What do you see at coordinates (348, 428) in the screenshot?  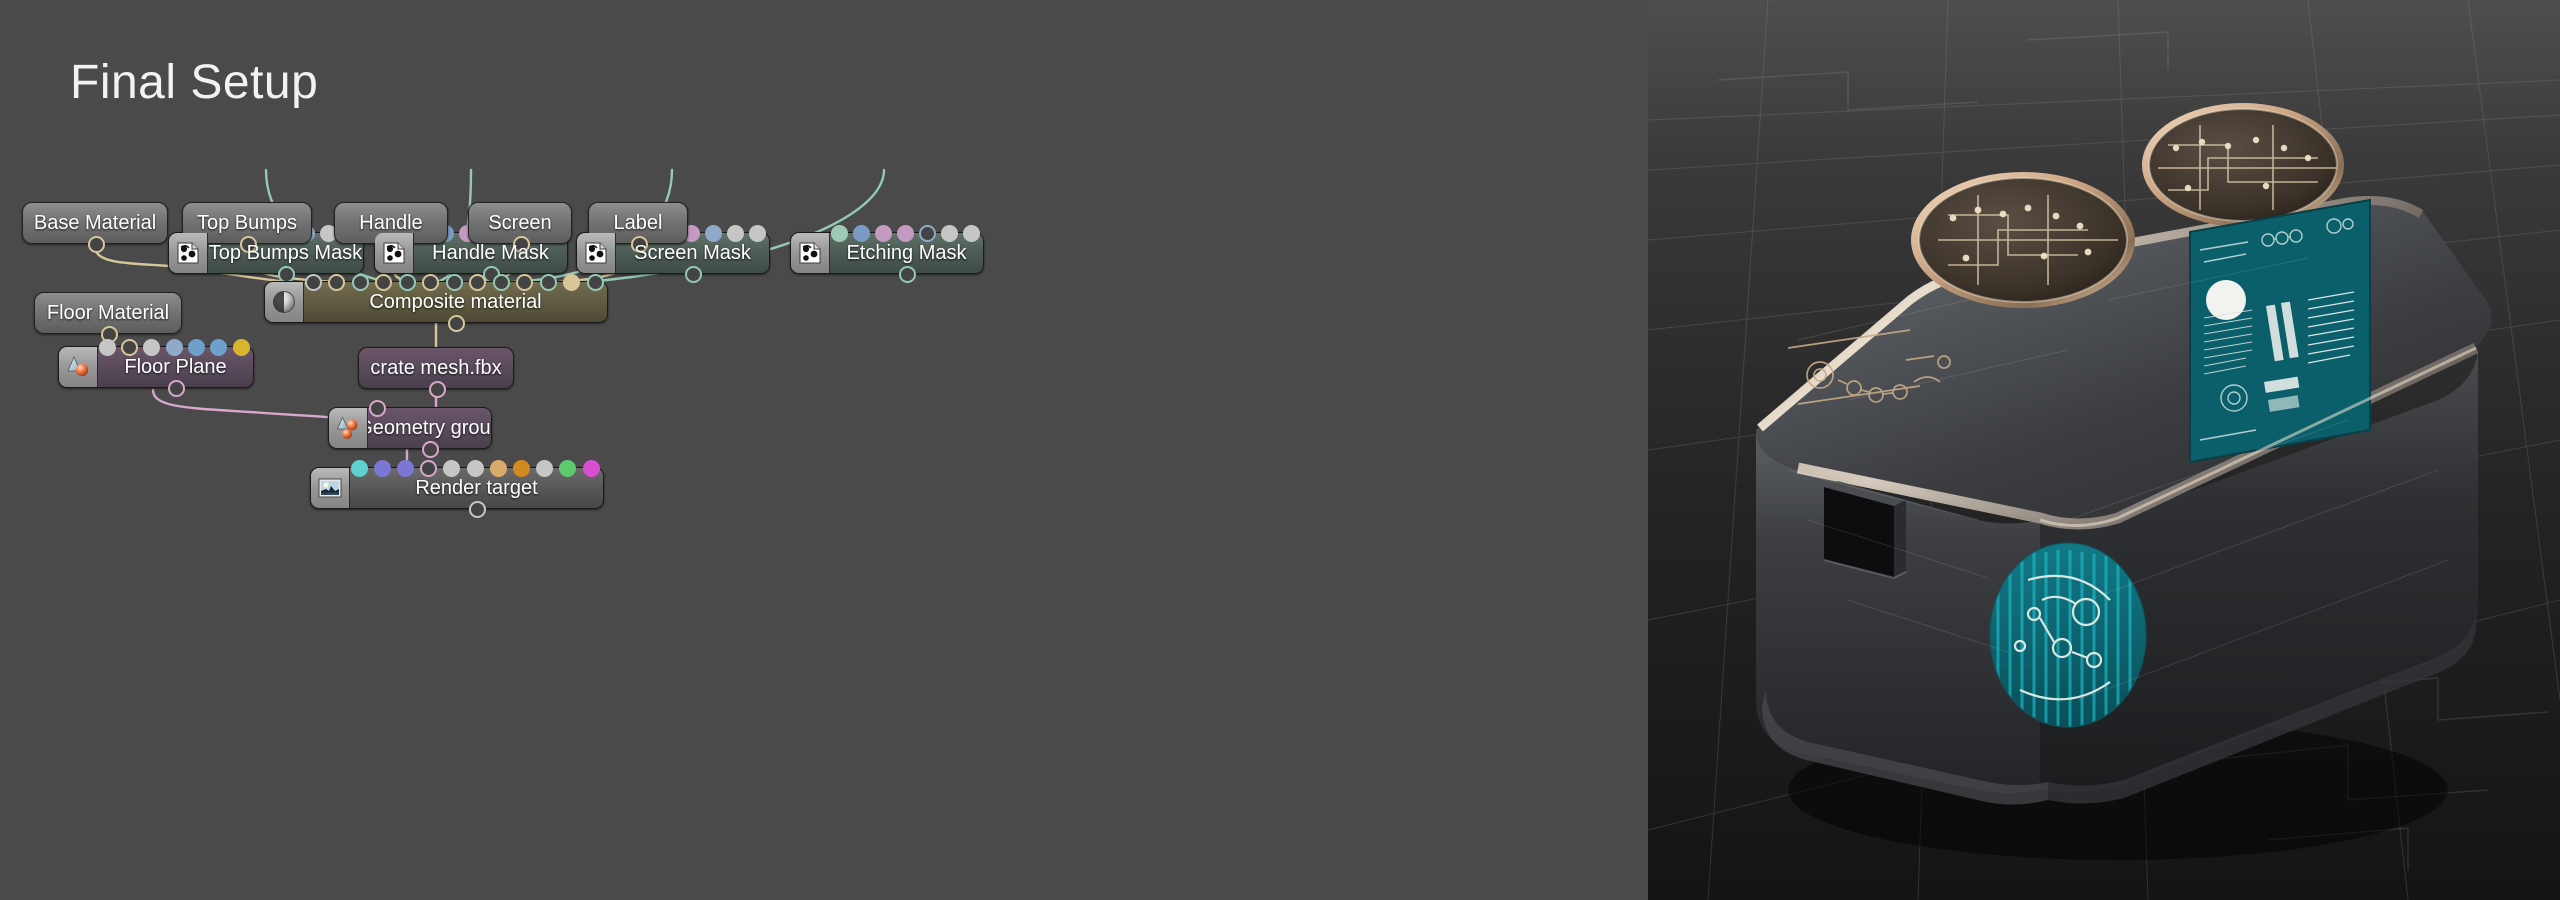 I see `geo-icon` at bounding box center [348, 428].